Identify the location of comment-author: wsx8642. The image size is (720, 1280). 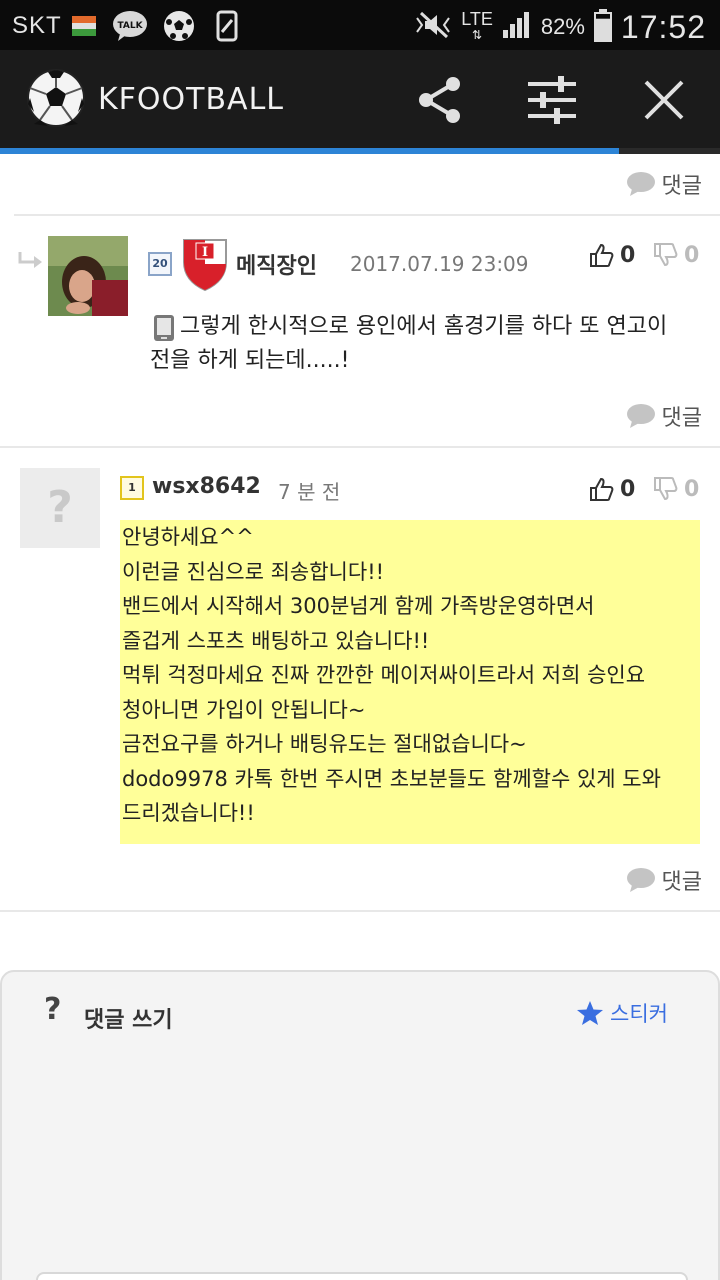
(206, 486).